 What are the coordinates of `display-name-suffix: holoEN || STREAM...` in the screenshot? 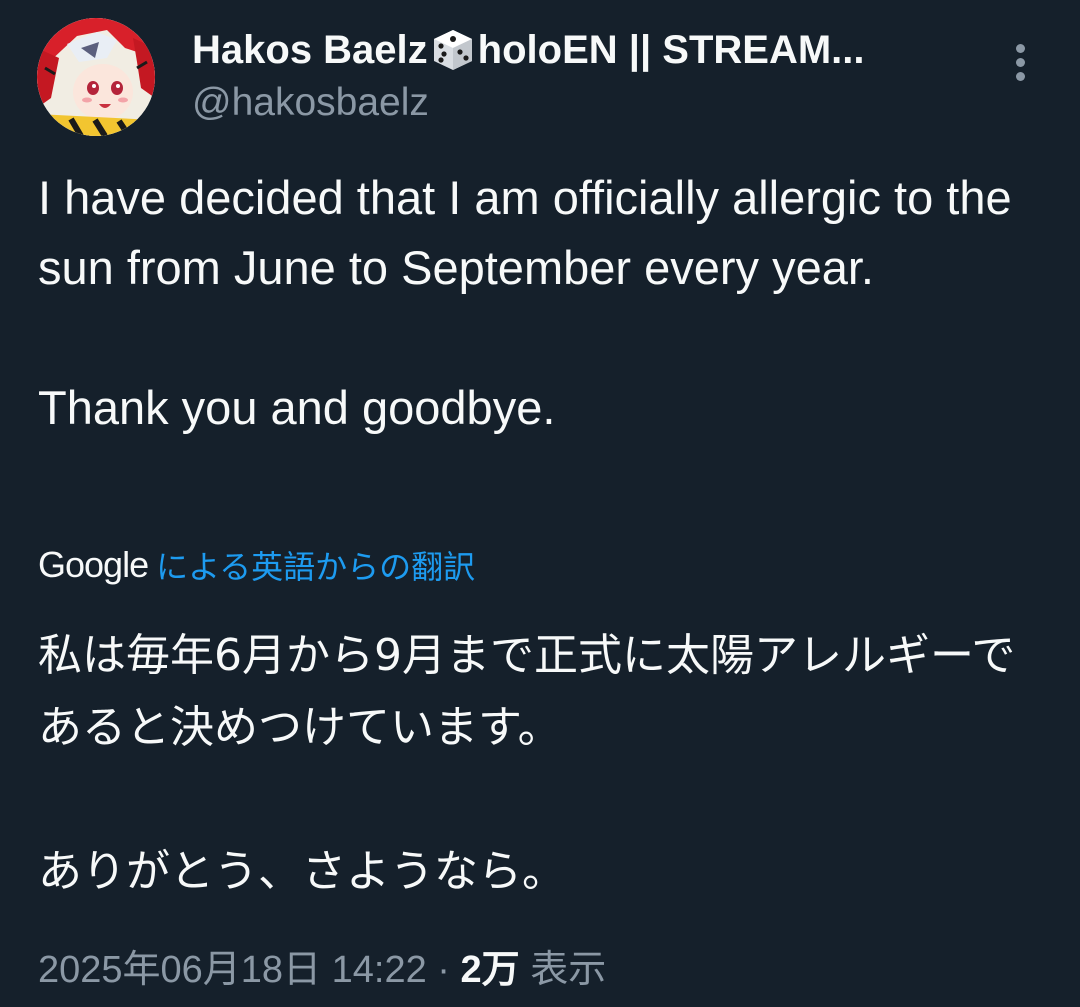 It's located at (671, 50).